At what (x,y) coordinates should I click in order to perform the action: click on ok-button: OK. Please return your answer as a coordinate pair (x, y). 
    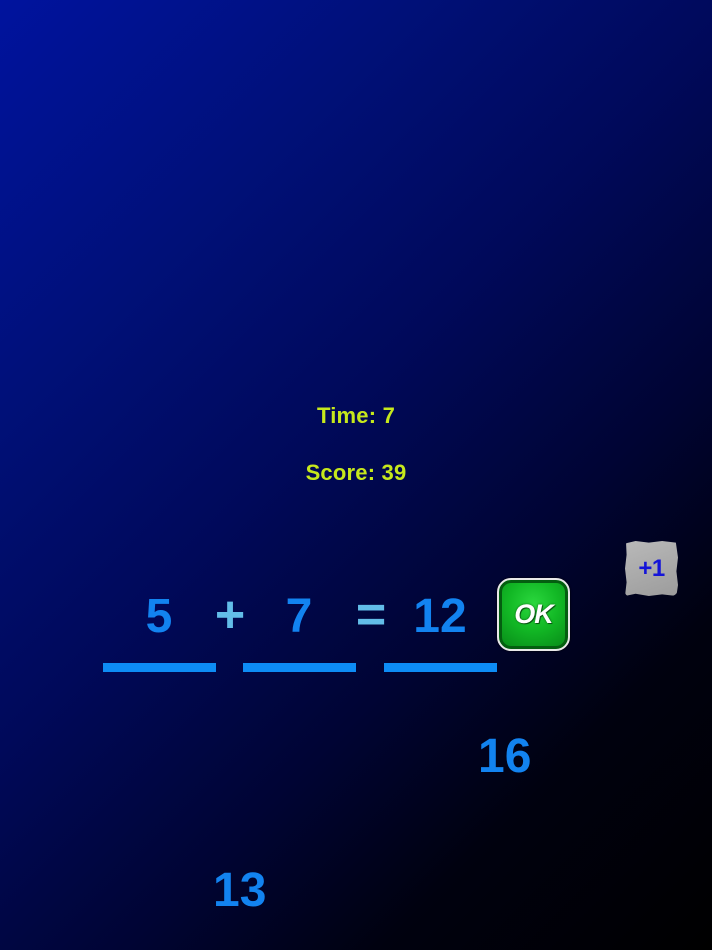
    Looking at the image, I should click on (533, 614).